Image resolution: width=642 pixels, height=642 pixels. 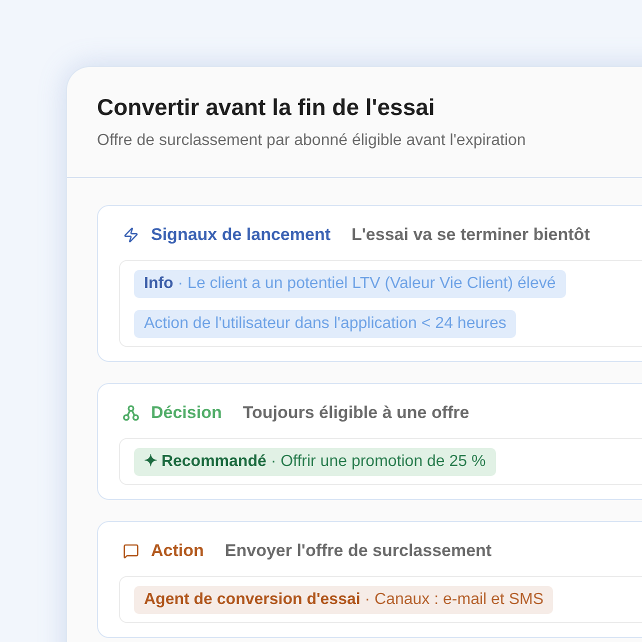 I want to click on nodes-icon, so click(x=131, y=413).